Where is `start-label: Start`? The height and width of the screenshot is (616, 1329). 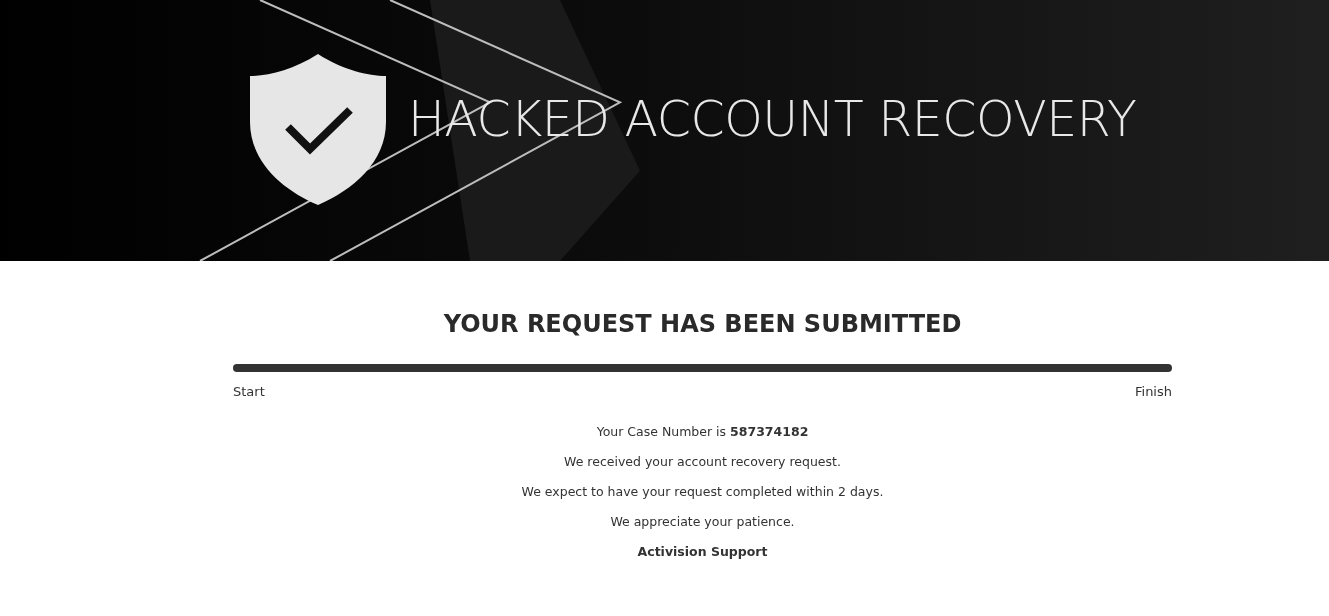 start-label: Start is located at coordinates (249, 391).